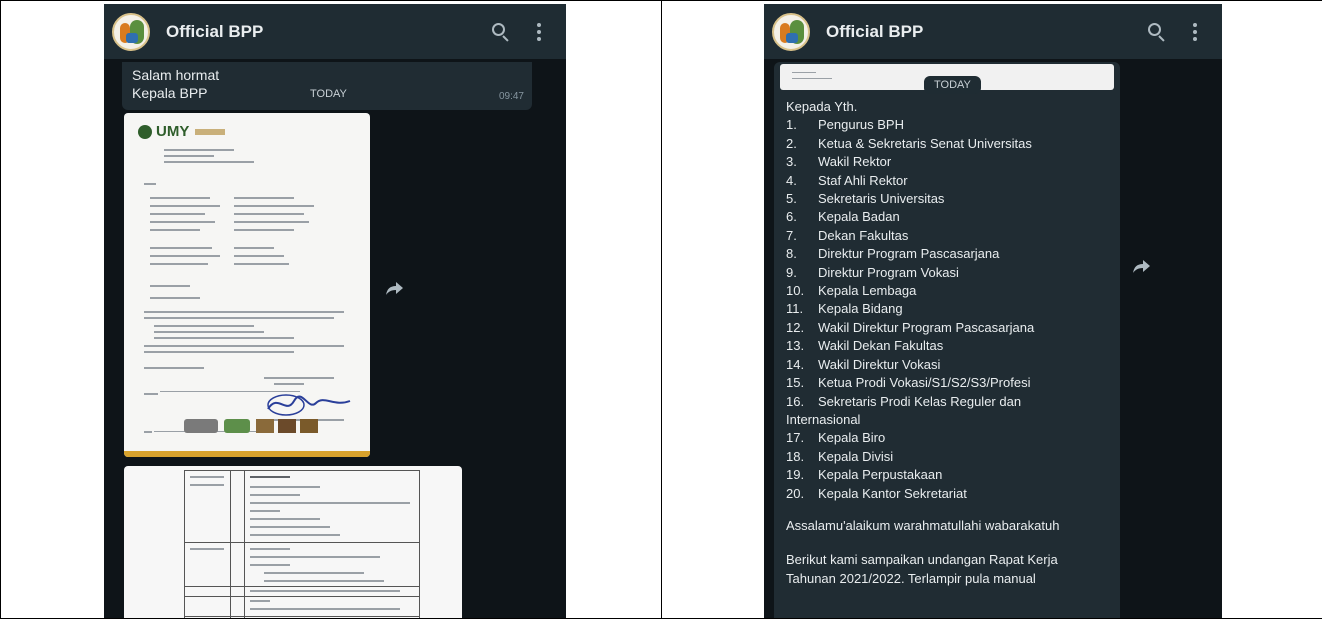  What do you see at coordinates (840, 456) in the screenshot?
I see `list-item: 18. Kepala Divisi` at bounding box center [840, 456].